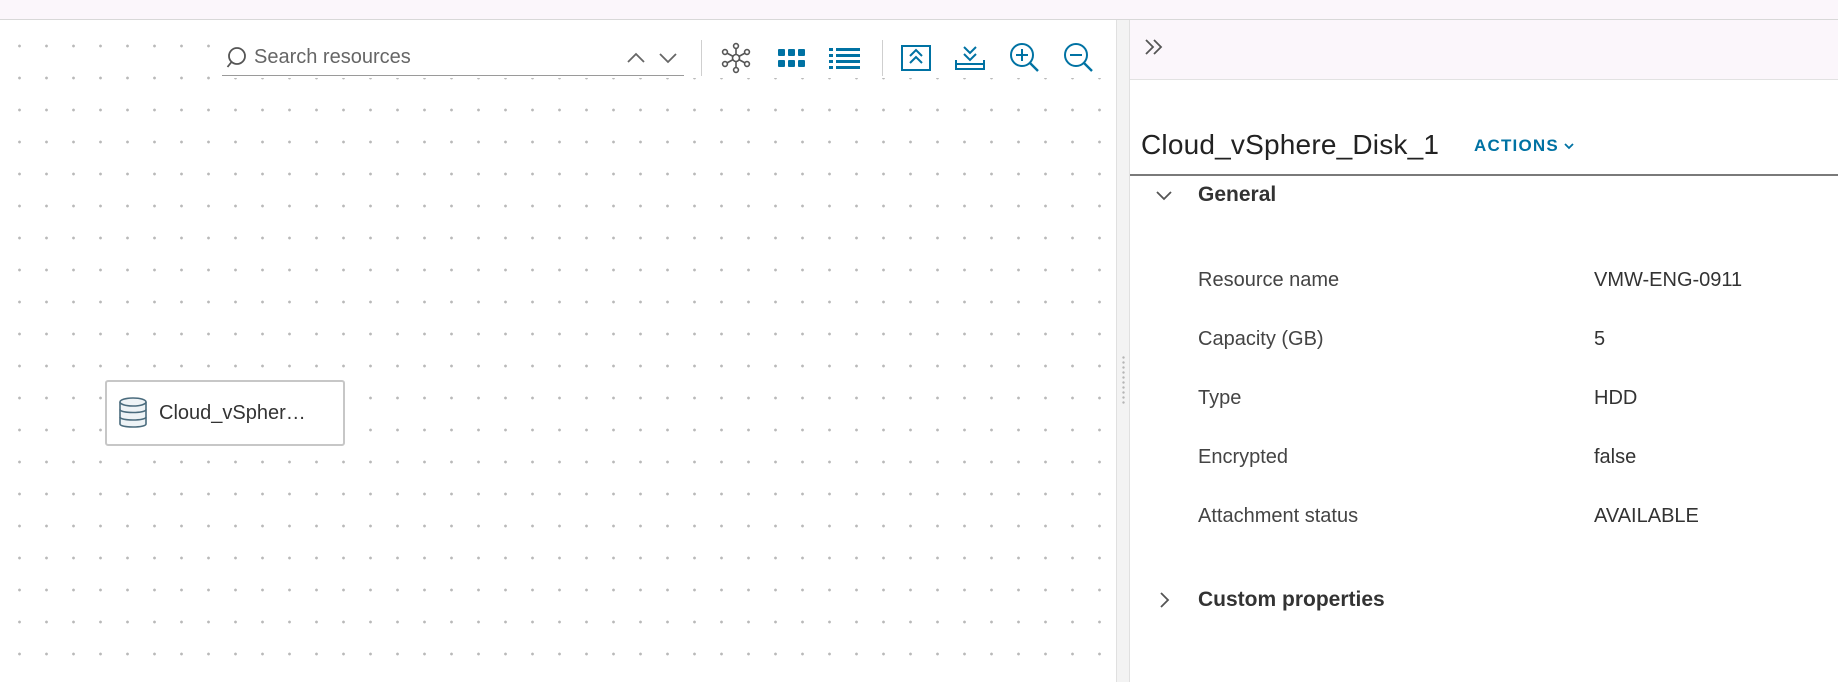 The image size is (1838, 682). I want to click on list-view-button, so click(844, 58).